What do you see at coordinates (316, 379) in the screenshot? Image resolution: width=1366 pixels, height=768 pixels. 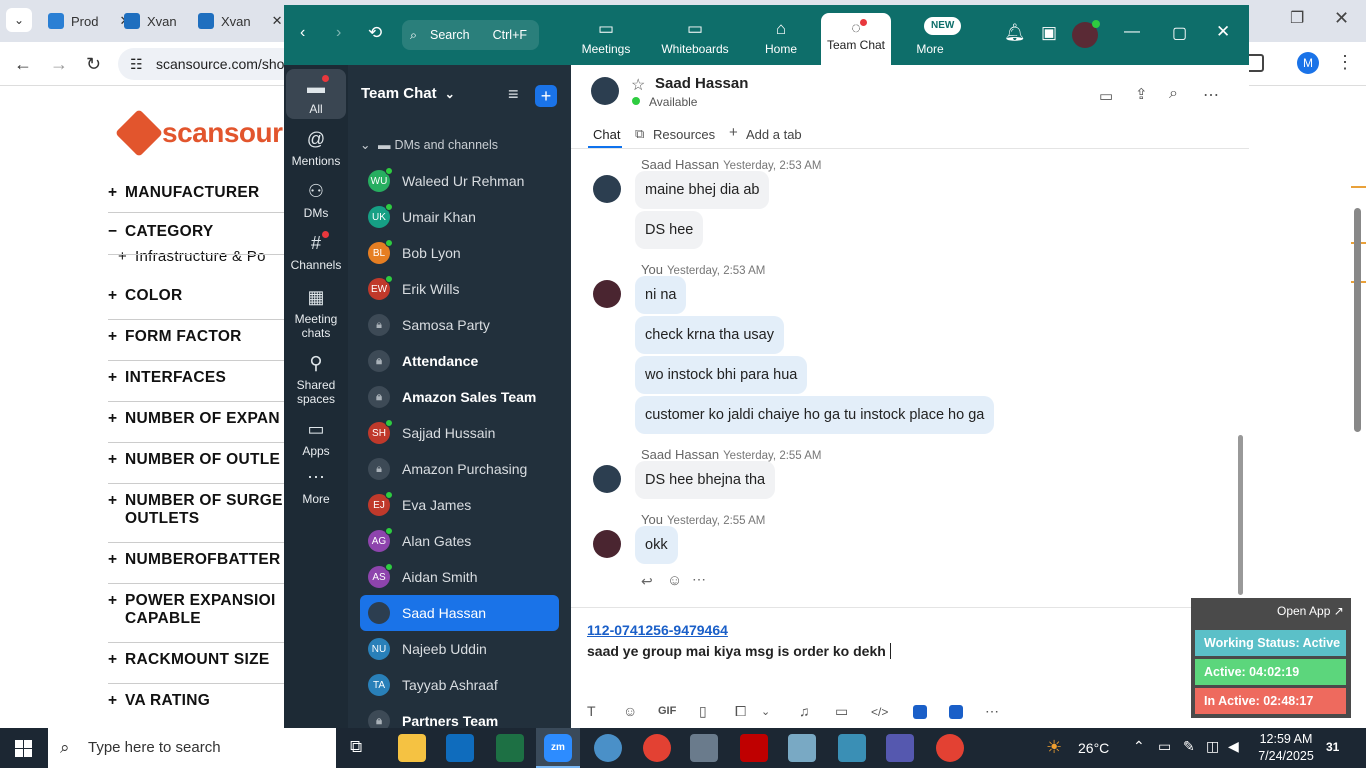 I see `left-nav-shared-spaces: ⚲ Shared spaces` at bounding box center [316, 379].